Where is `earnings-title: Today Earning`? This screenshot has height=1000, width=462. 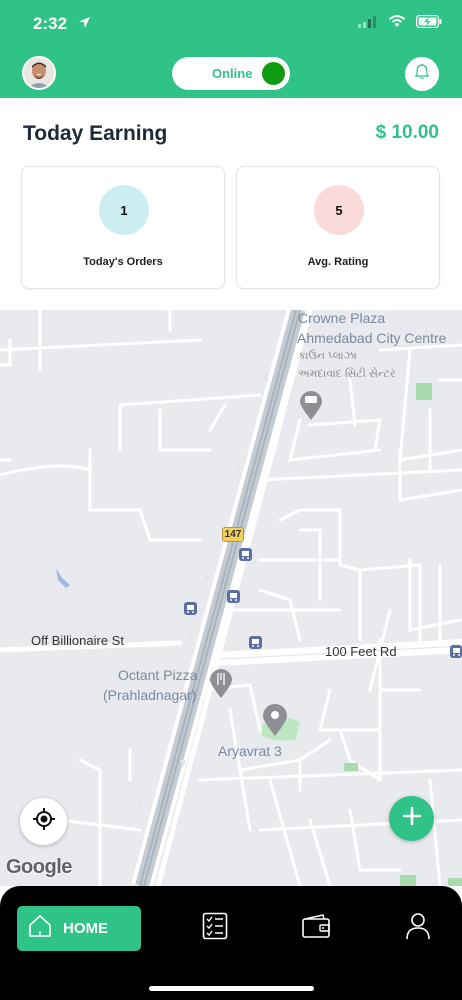 earnings-title: Today Earning is located at coordinates (95, 133).